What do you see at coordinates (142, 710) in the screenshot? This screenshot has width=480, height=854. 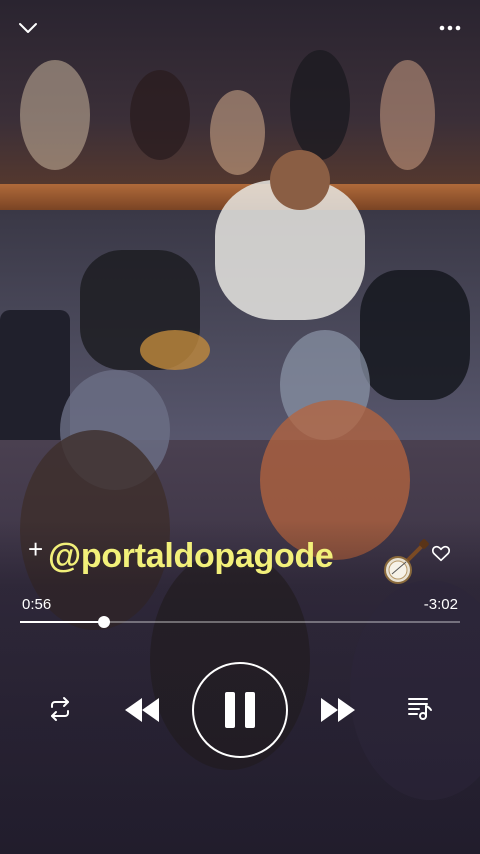 I see `rewind-icon` at bounding box center [142, 710].